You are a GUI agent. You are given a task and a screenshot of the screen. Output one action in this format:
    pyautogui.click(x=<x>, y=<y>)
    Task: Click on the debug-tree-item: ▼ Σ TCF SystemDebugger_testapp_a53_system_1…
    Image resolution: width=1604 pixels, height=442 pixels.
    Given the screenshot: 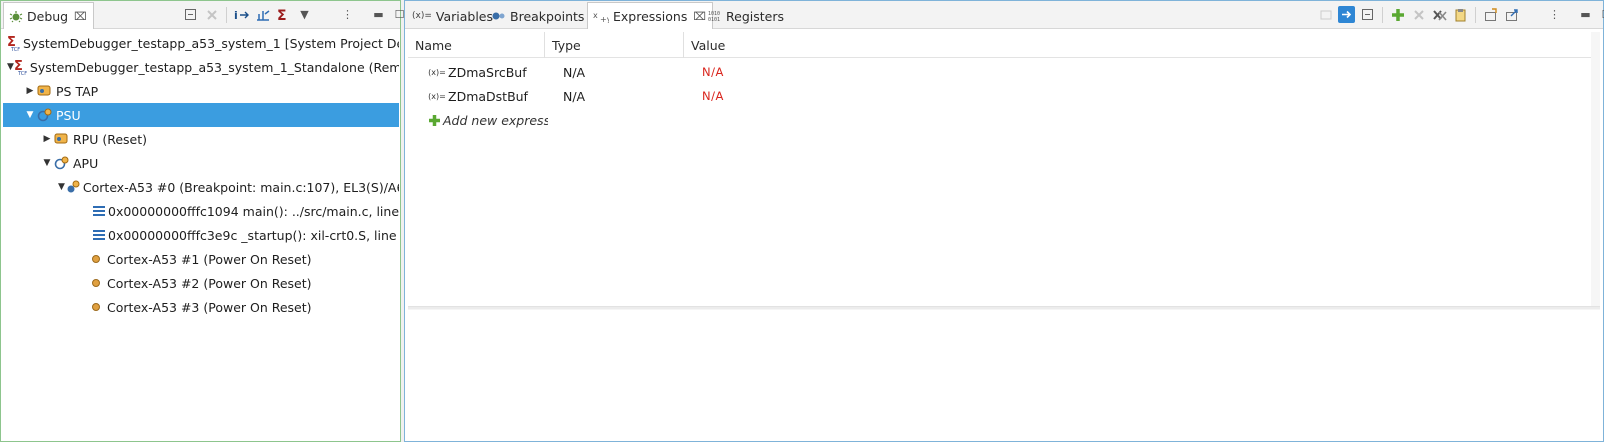 What is the action you would take?
    pyautogui.click(x=201, y=67)
    